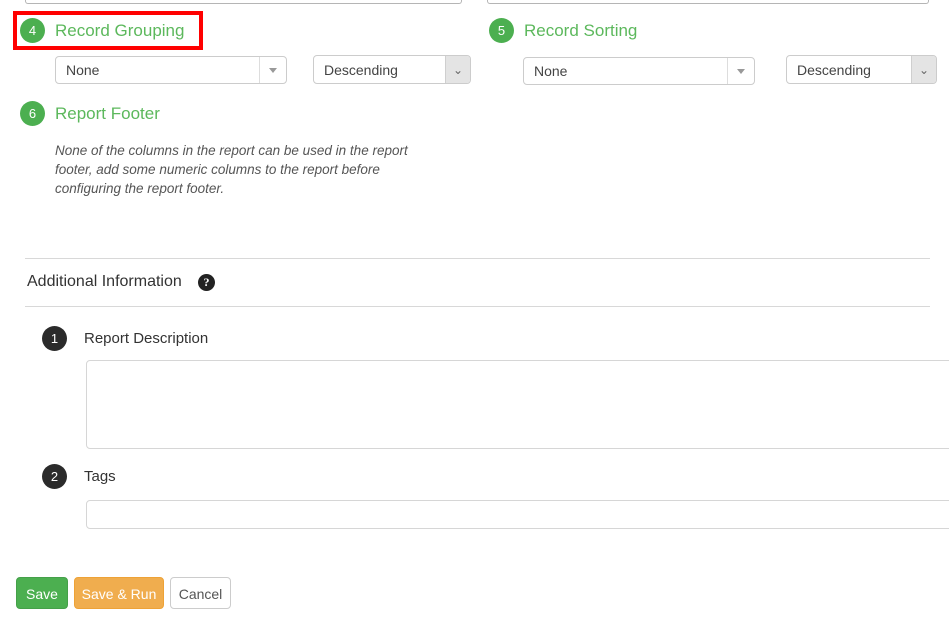  I want to click on save-button: Save, so click(42, 593).